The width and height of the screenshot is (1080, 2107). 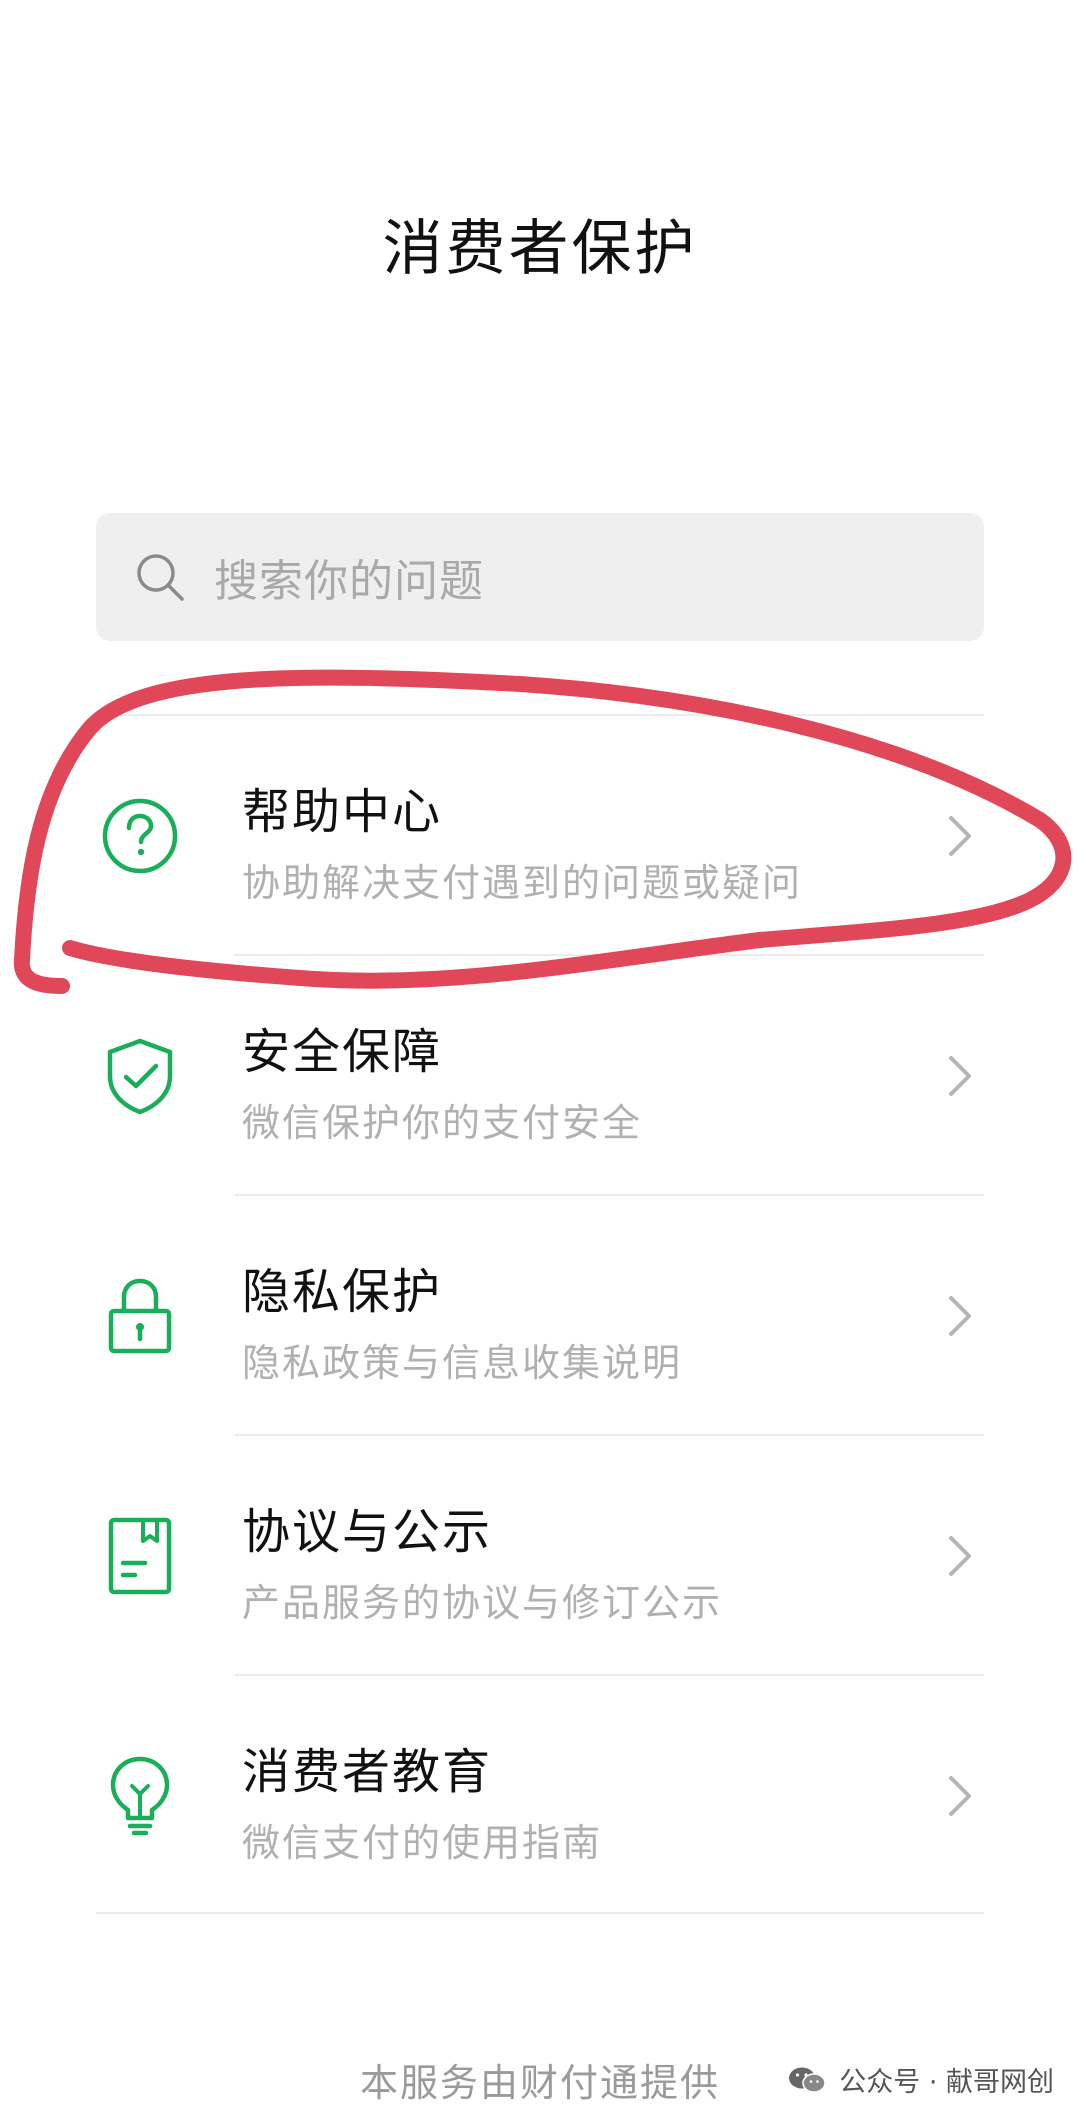 I want to click on document-icon, so click(x=140, y=1556).